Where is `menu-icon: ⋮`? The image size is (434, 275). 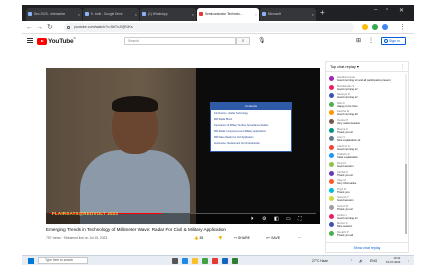 menu-icon: ⋮ is located at coordinates (402, 27).